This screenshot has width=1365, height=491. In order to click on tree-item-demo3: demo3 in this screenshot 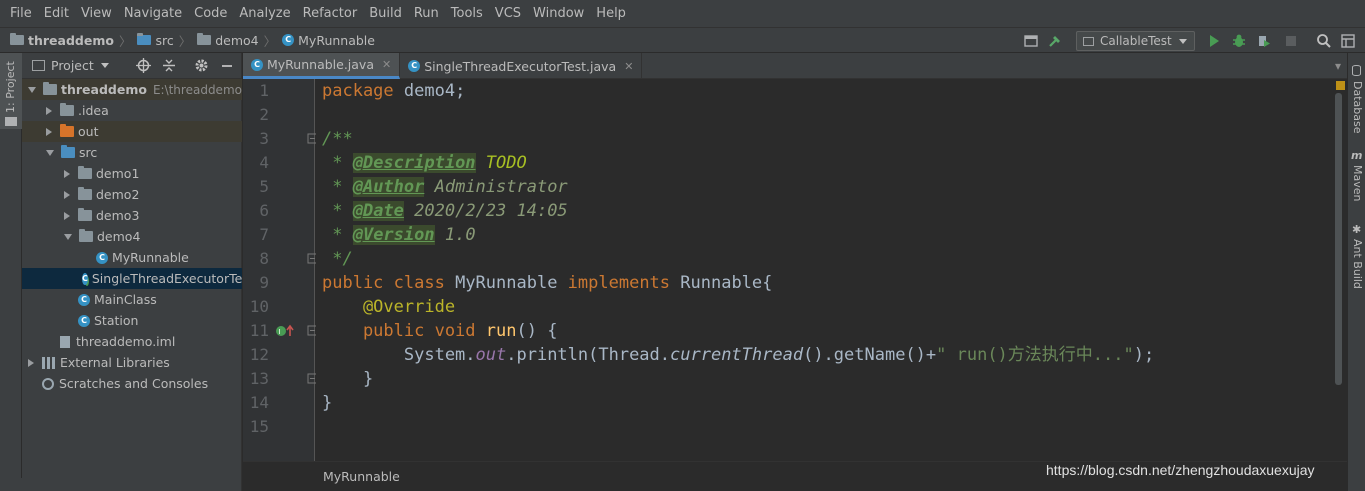, I will do `click(132, 215)`.